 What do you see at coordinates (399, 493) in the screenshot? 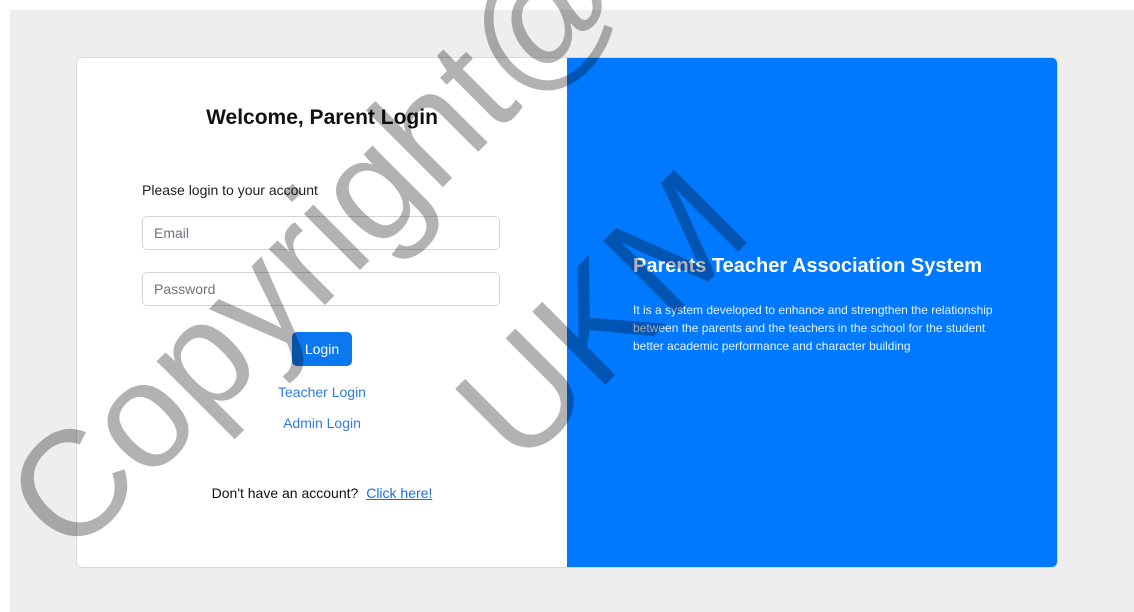
I see `signup-link: Click here!` at bounding box center [399, 493].